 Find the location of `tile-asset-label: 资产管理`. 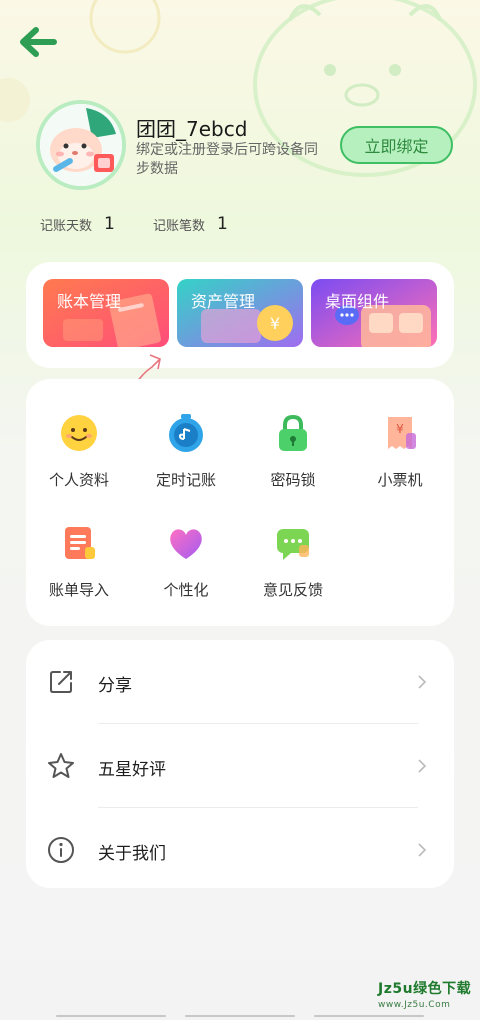

tile-asset-label: 资产管理 is located at coordinates (223, 301).